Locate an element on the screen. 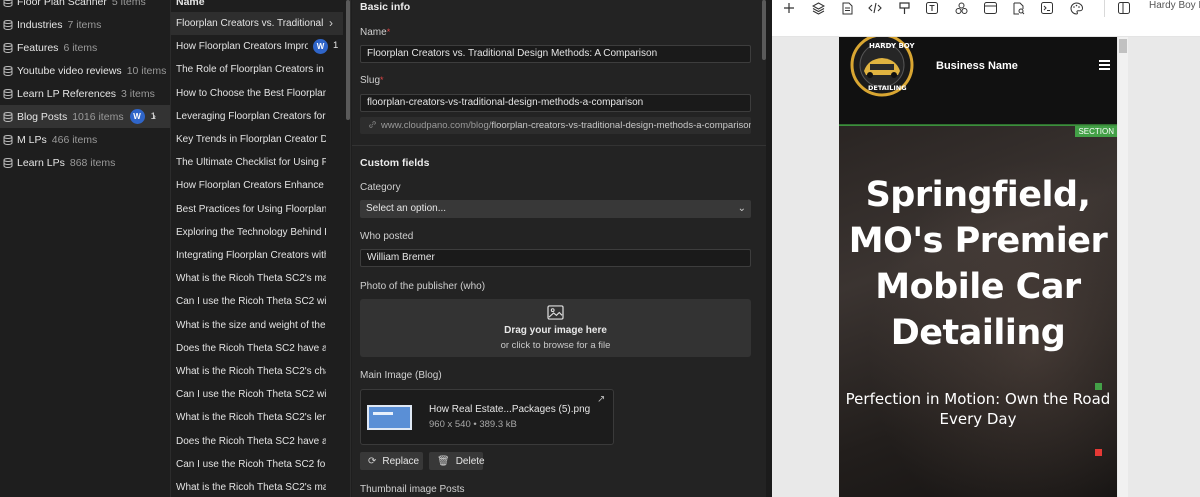 Image resolution: width=1200 pixels, height=497 pixels. collection-item: Youtube video reviews 10 items is located at coordinates (85, 70).